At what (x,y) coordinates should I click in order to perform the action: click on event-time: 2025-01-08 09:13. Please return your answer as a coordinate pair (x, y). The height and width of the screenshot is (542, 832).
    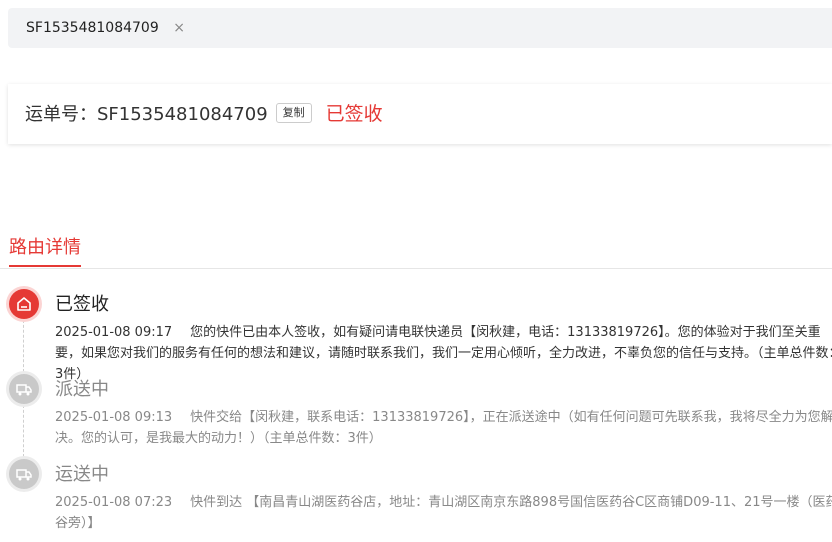
    Looking at the image, I should click on (114, 417).